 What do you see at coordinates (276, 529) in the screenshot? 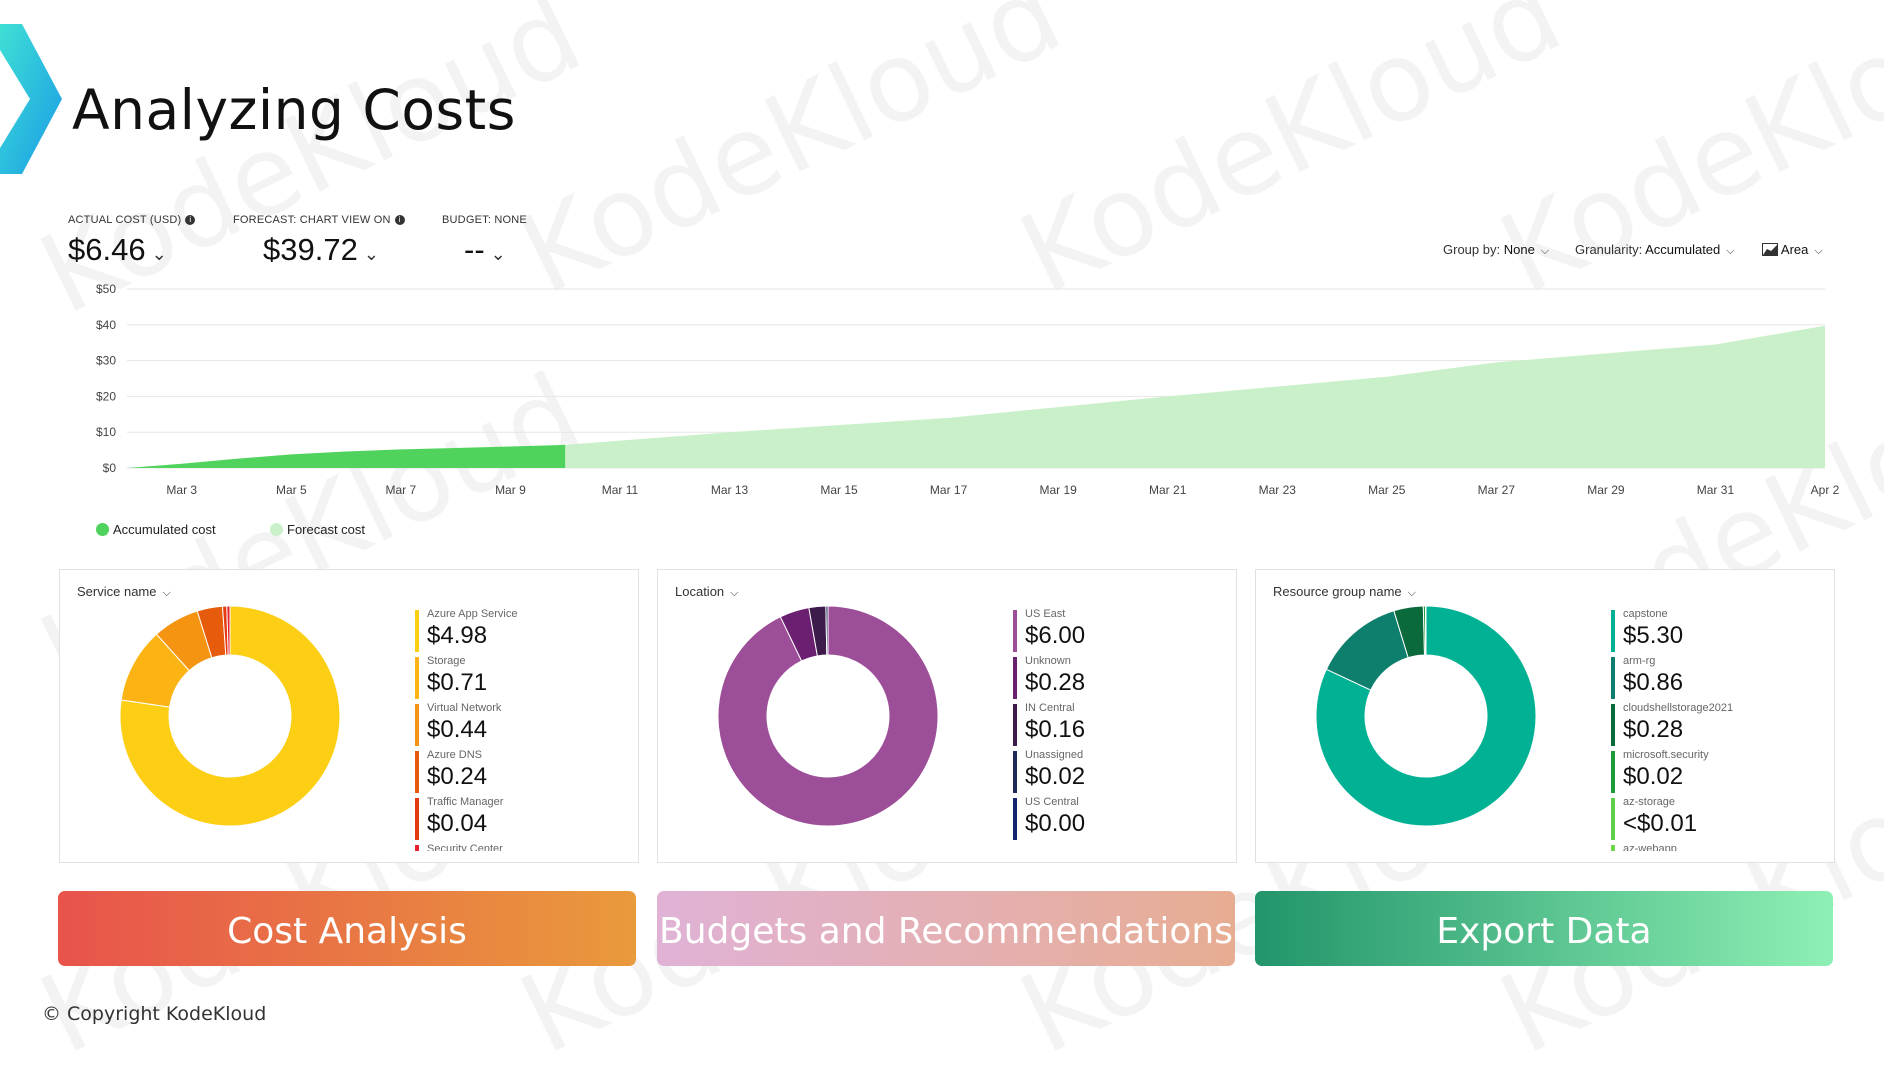
I see `legend-swatch` at bounding box center [276, 529].